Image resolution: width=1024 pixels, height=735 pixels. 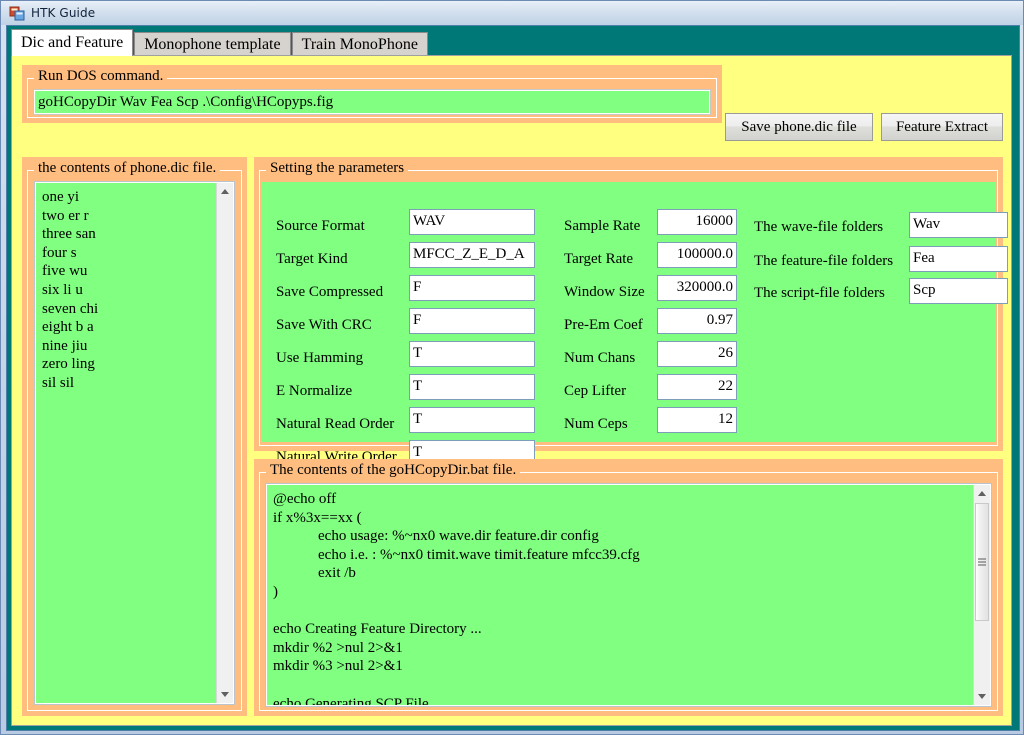 What do you see at coordinates (224, 443) in the screenshot?
I see `phone-dic-scrollbar` at bounding box center [224, 443].